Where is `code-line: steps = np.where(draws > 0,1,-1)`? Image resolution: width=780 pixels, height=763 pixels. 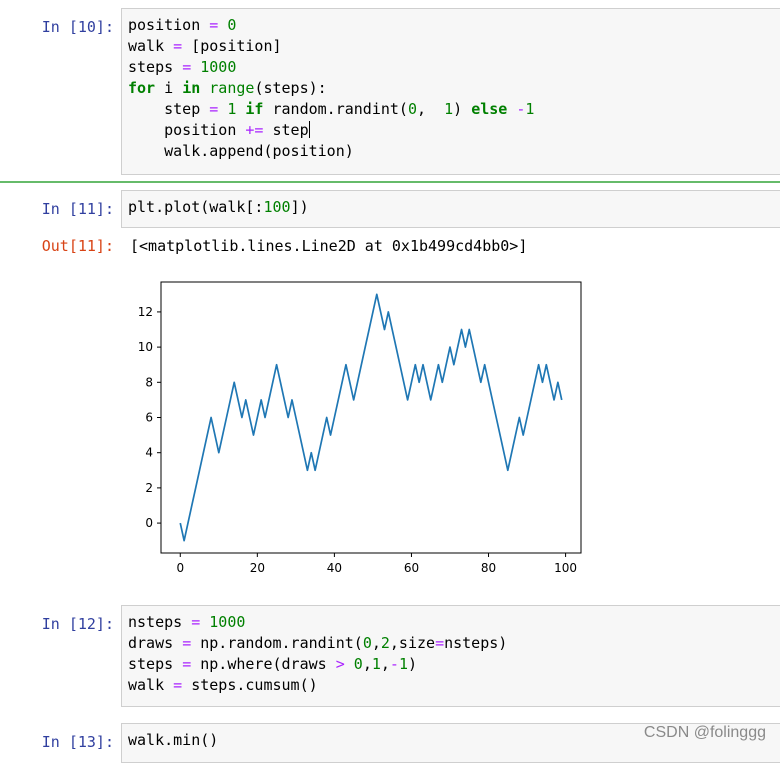
code-line: steps = np.where(draws > 0,1,-1) is located at coordinates (272, 664).